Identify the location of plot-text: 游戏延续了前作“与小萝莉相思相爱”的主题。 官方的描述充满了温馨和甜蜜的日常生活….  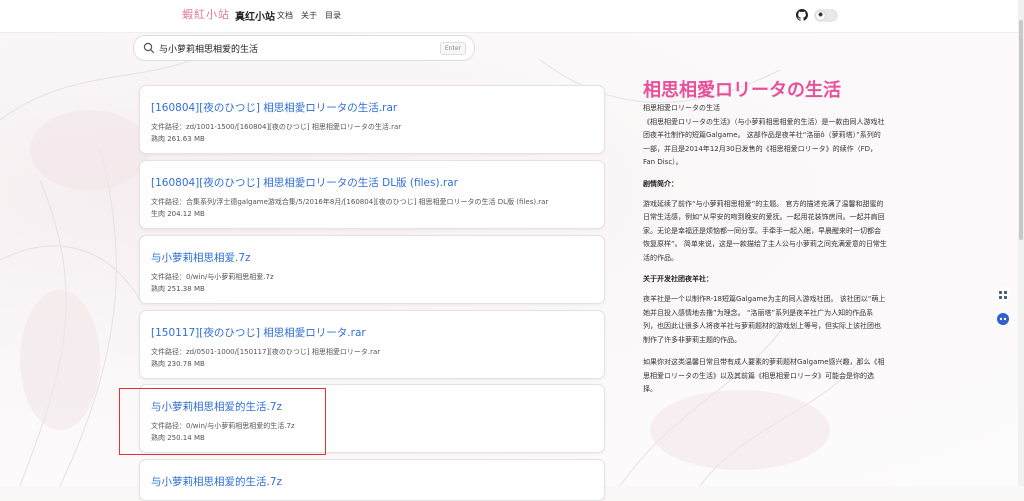
(765, 230).